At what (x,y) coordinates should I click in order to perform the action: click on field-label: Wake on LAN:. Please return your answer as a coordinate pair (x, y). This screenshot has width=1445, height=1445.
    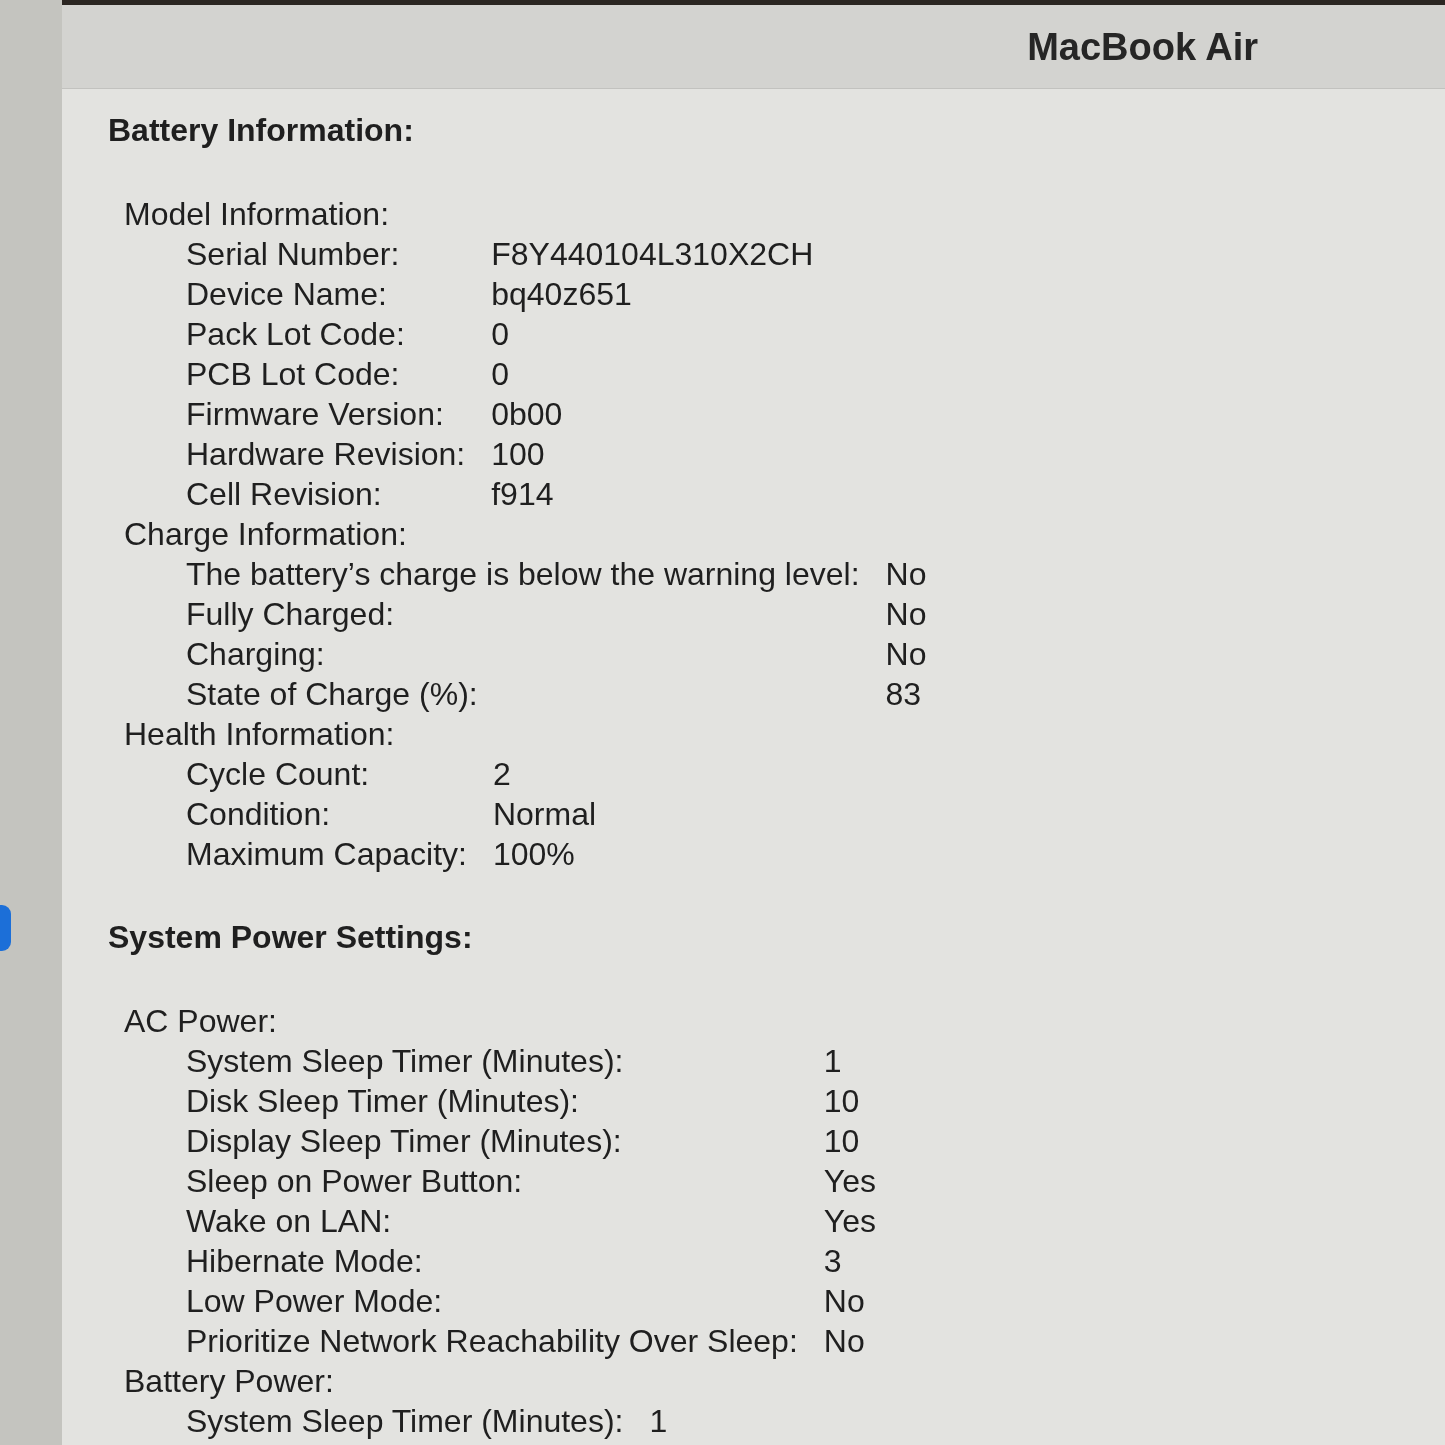
    Looking at the image, I should click on (289, 1221).